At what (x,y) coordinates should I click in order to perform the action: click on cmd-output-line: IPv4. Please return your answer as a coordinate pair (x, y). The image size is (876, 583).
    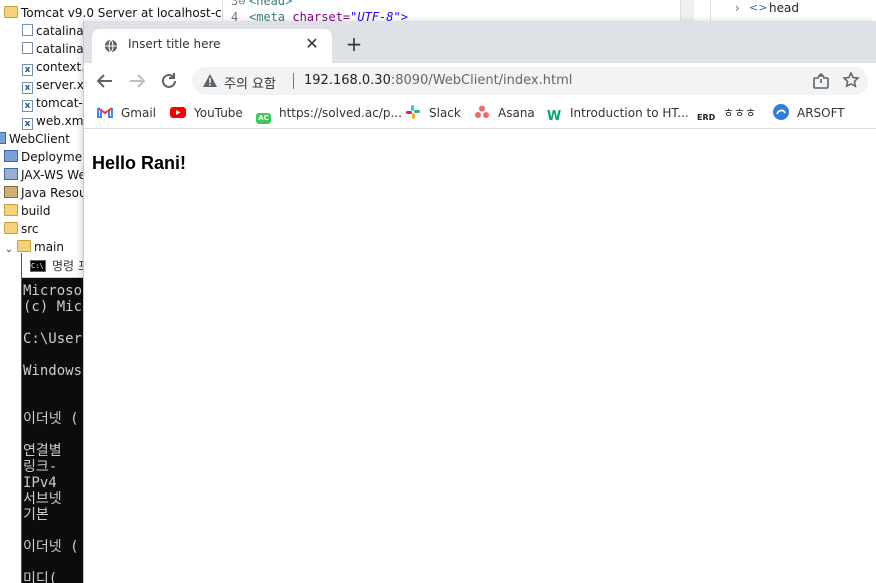
    Looking at the image, I should click on (40, 483).